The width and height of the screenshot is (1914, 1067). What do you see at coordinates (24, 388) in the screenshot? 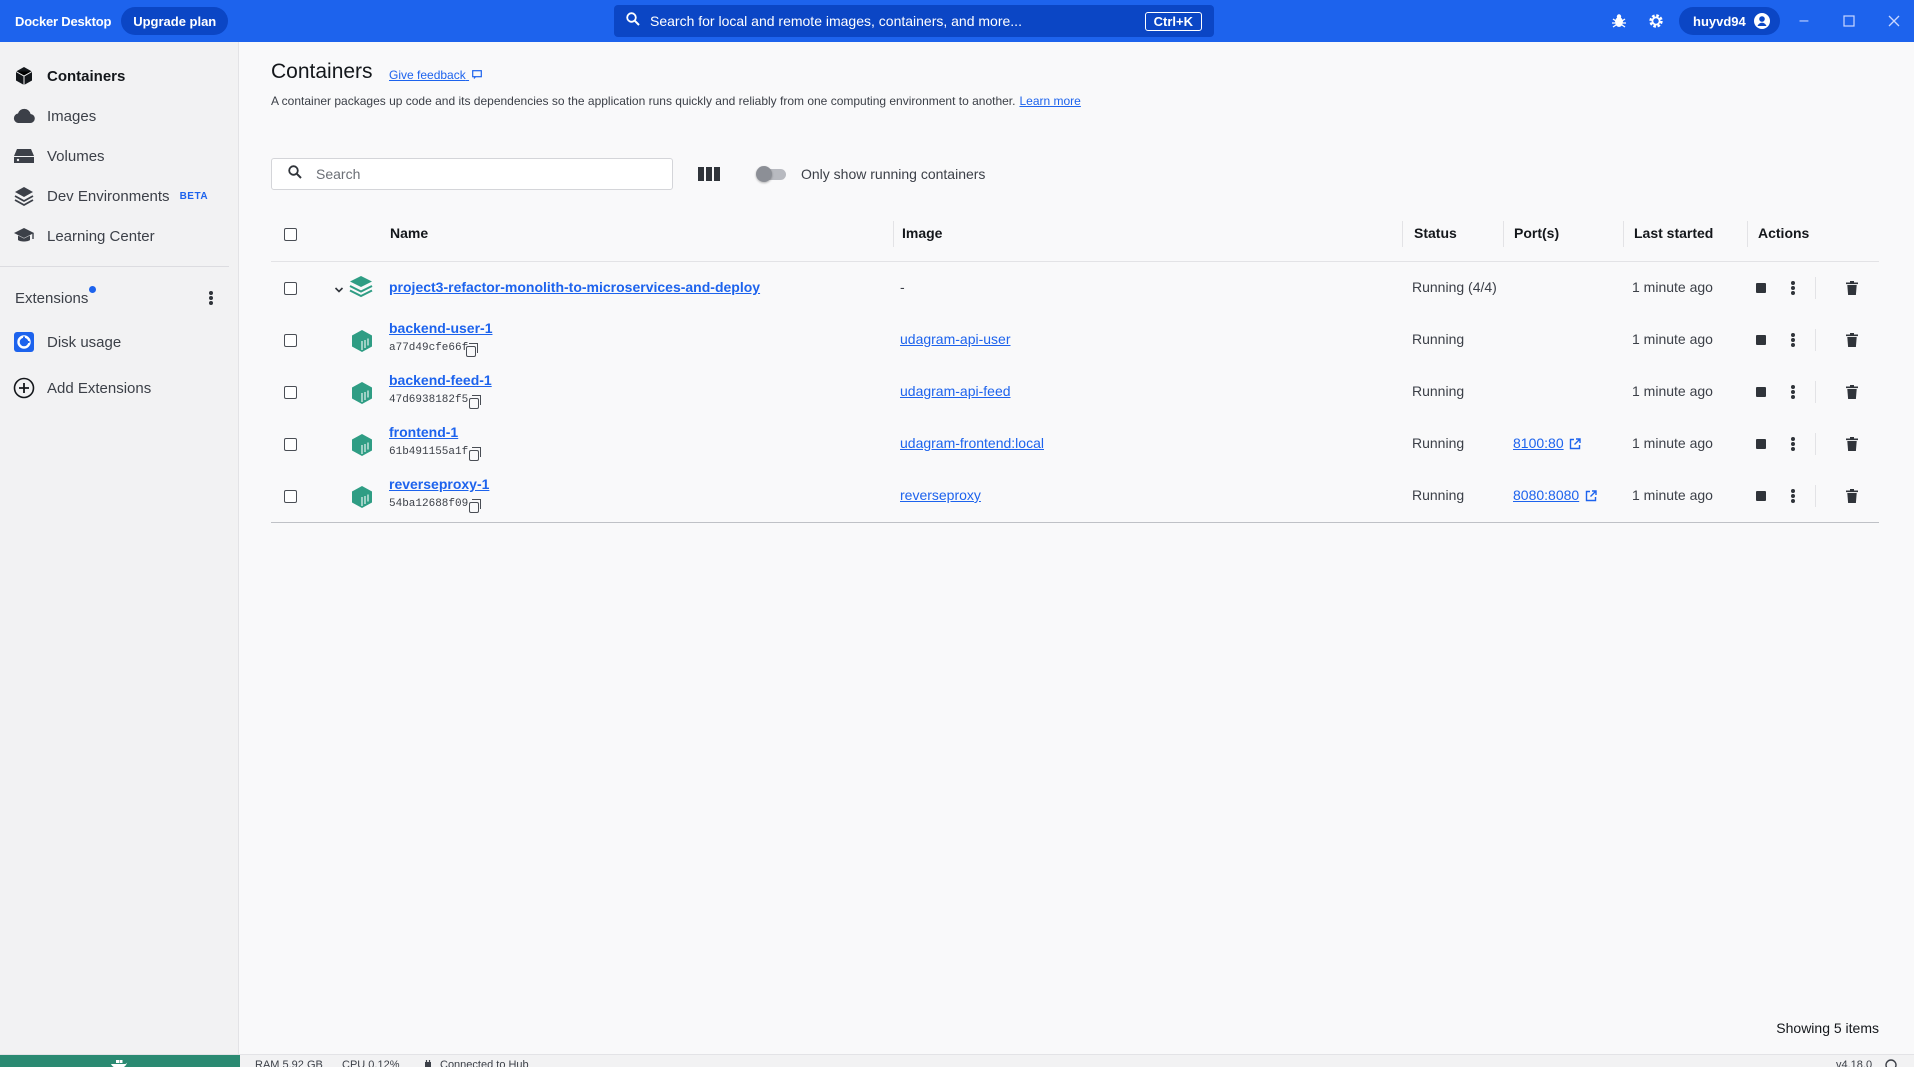
I see `add-circle-icon` at bounding box center [24, 388].